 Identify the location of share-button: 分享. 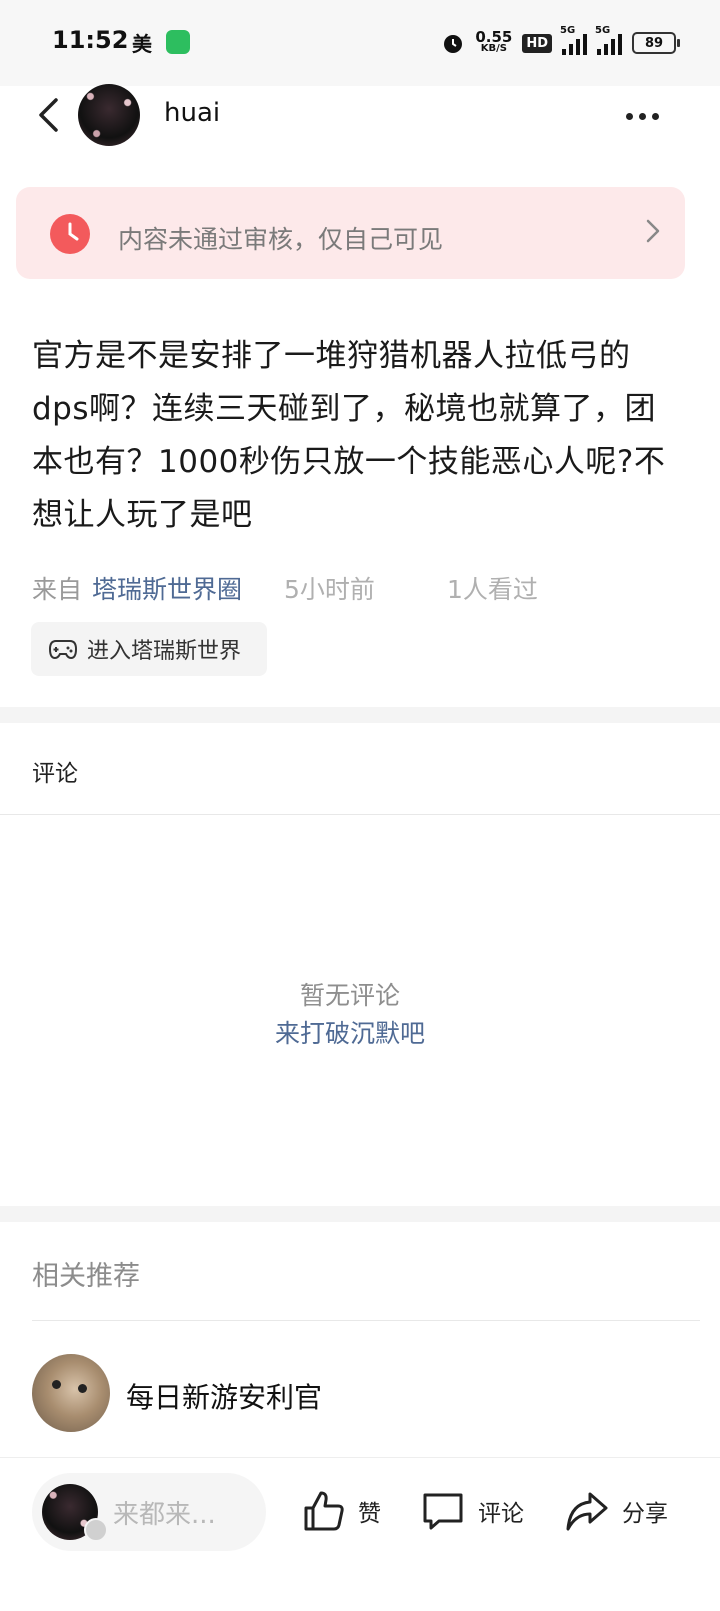
(616, 1511).